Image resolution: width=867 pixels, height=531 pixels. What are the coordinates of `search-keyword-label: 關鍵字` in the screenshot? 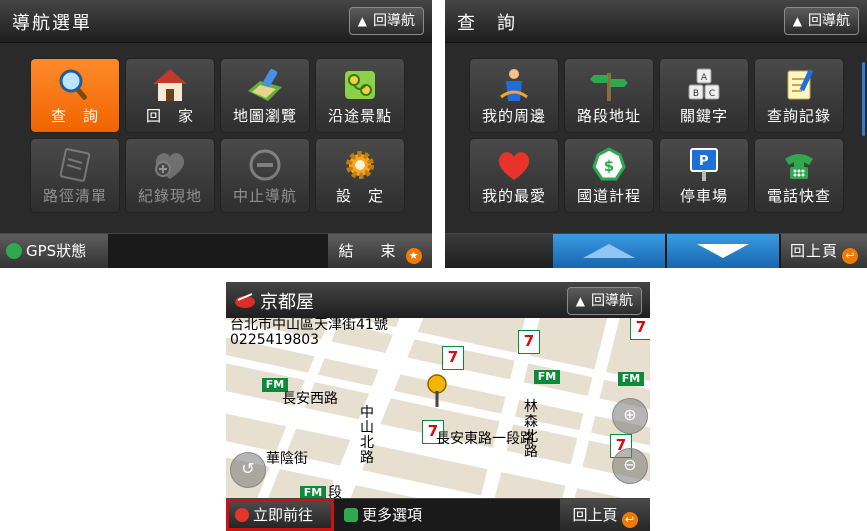 It's located at (703, 116).